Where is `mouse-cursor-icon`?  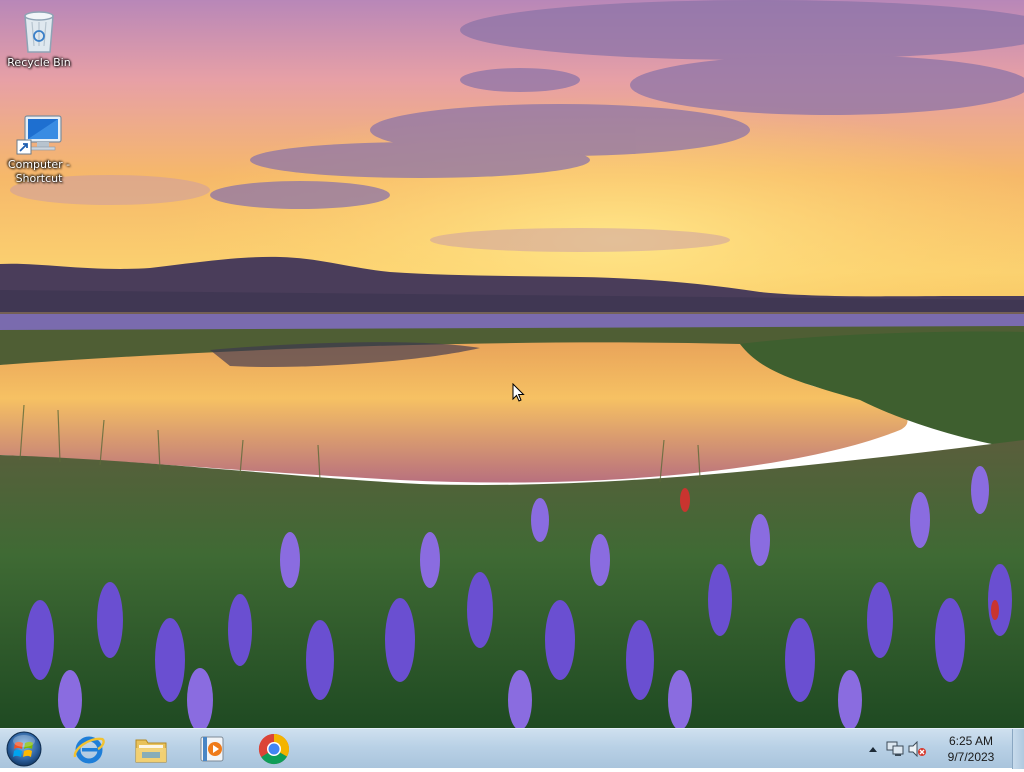 mouse-cursor-icon is located at coordinates (518, 392).